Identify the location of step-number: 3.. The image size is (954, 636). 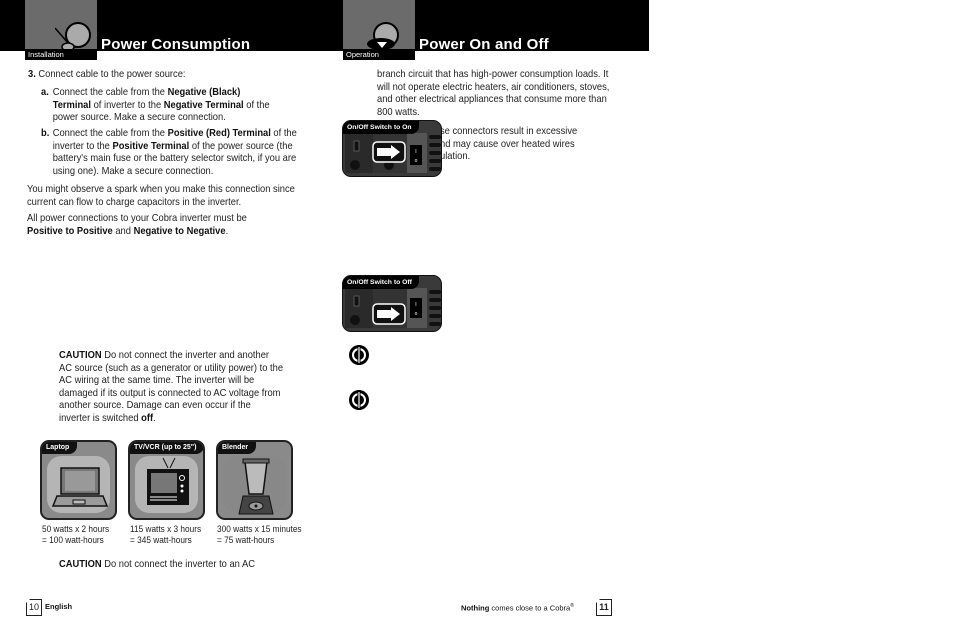
(32, 74).